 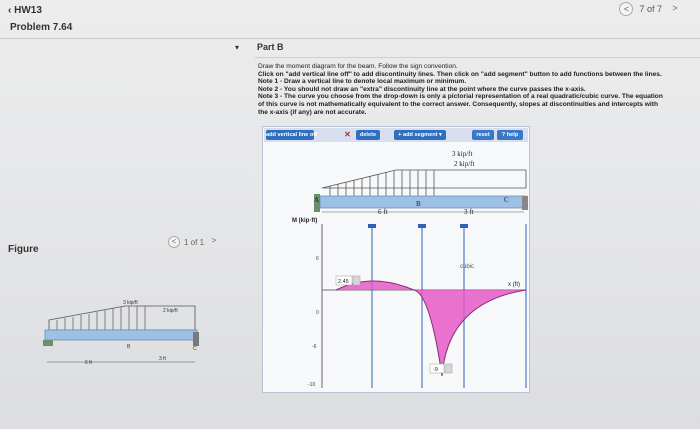 What do you see at coordinates (467, 267) in the screenshot?
I see `segment-type-label: cubic` at bounding box center [467, 267].